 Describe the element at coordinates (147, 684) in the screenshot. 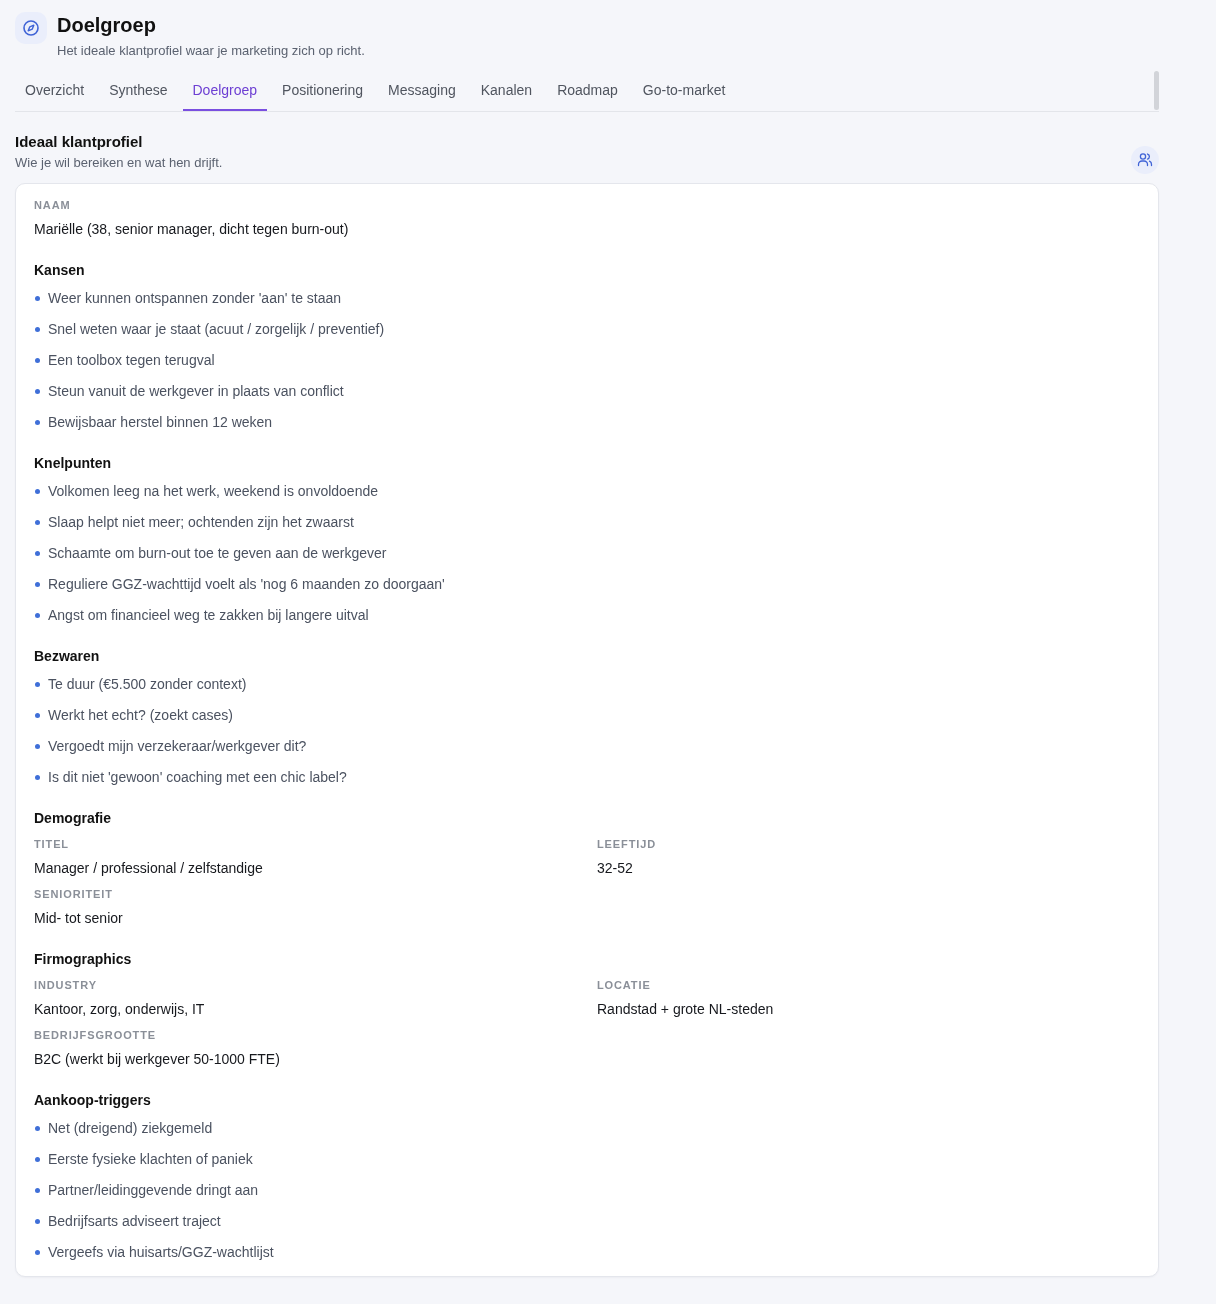

I see `list-item: Te duur (€5.500 zonder context)` at that location.